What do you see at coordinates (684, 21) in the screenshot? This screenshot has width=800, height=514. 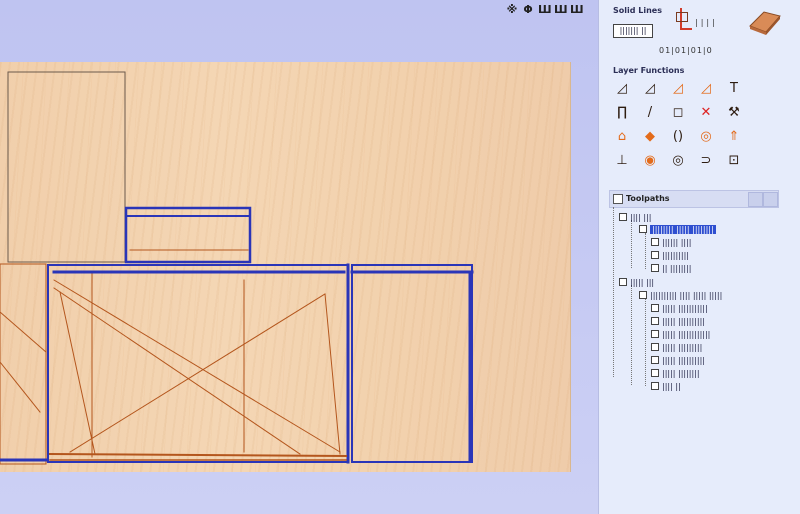 I see `axes-icon` at bounding box center [684, 21].